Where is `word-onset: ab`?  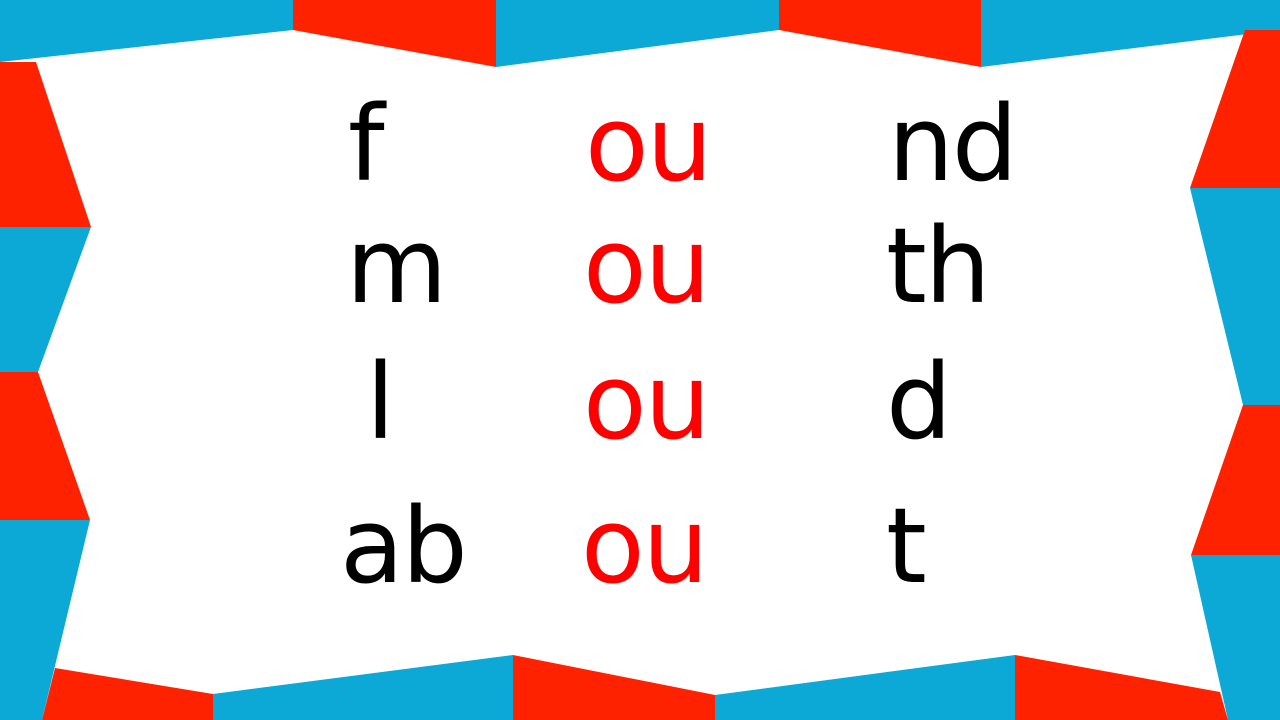 word-onset: ab is located at coordinates (404, 546).